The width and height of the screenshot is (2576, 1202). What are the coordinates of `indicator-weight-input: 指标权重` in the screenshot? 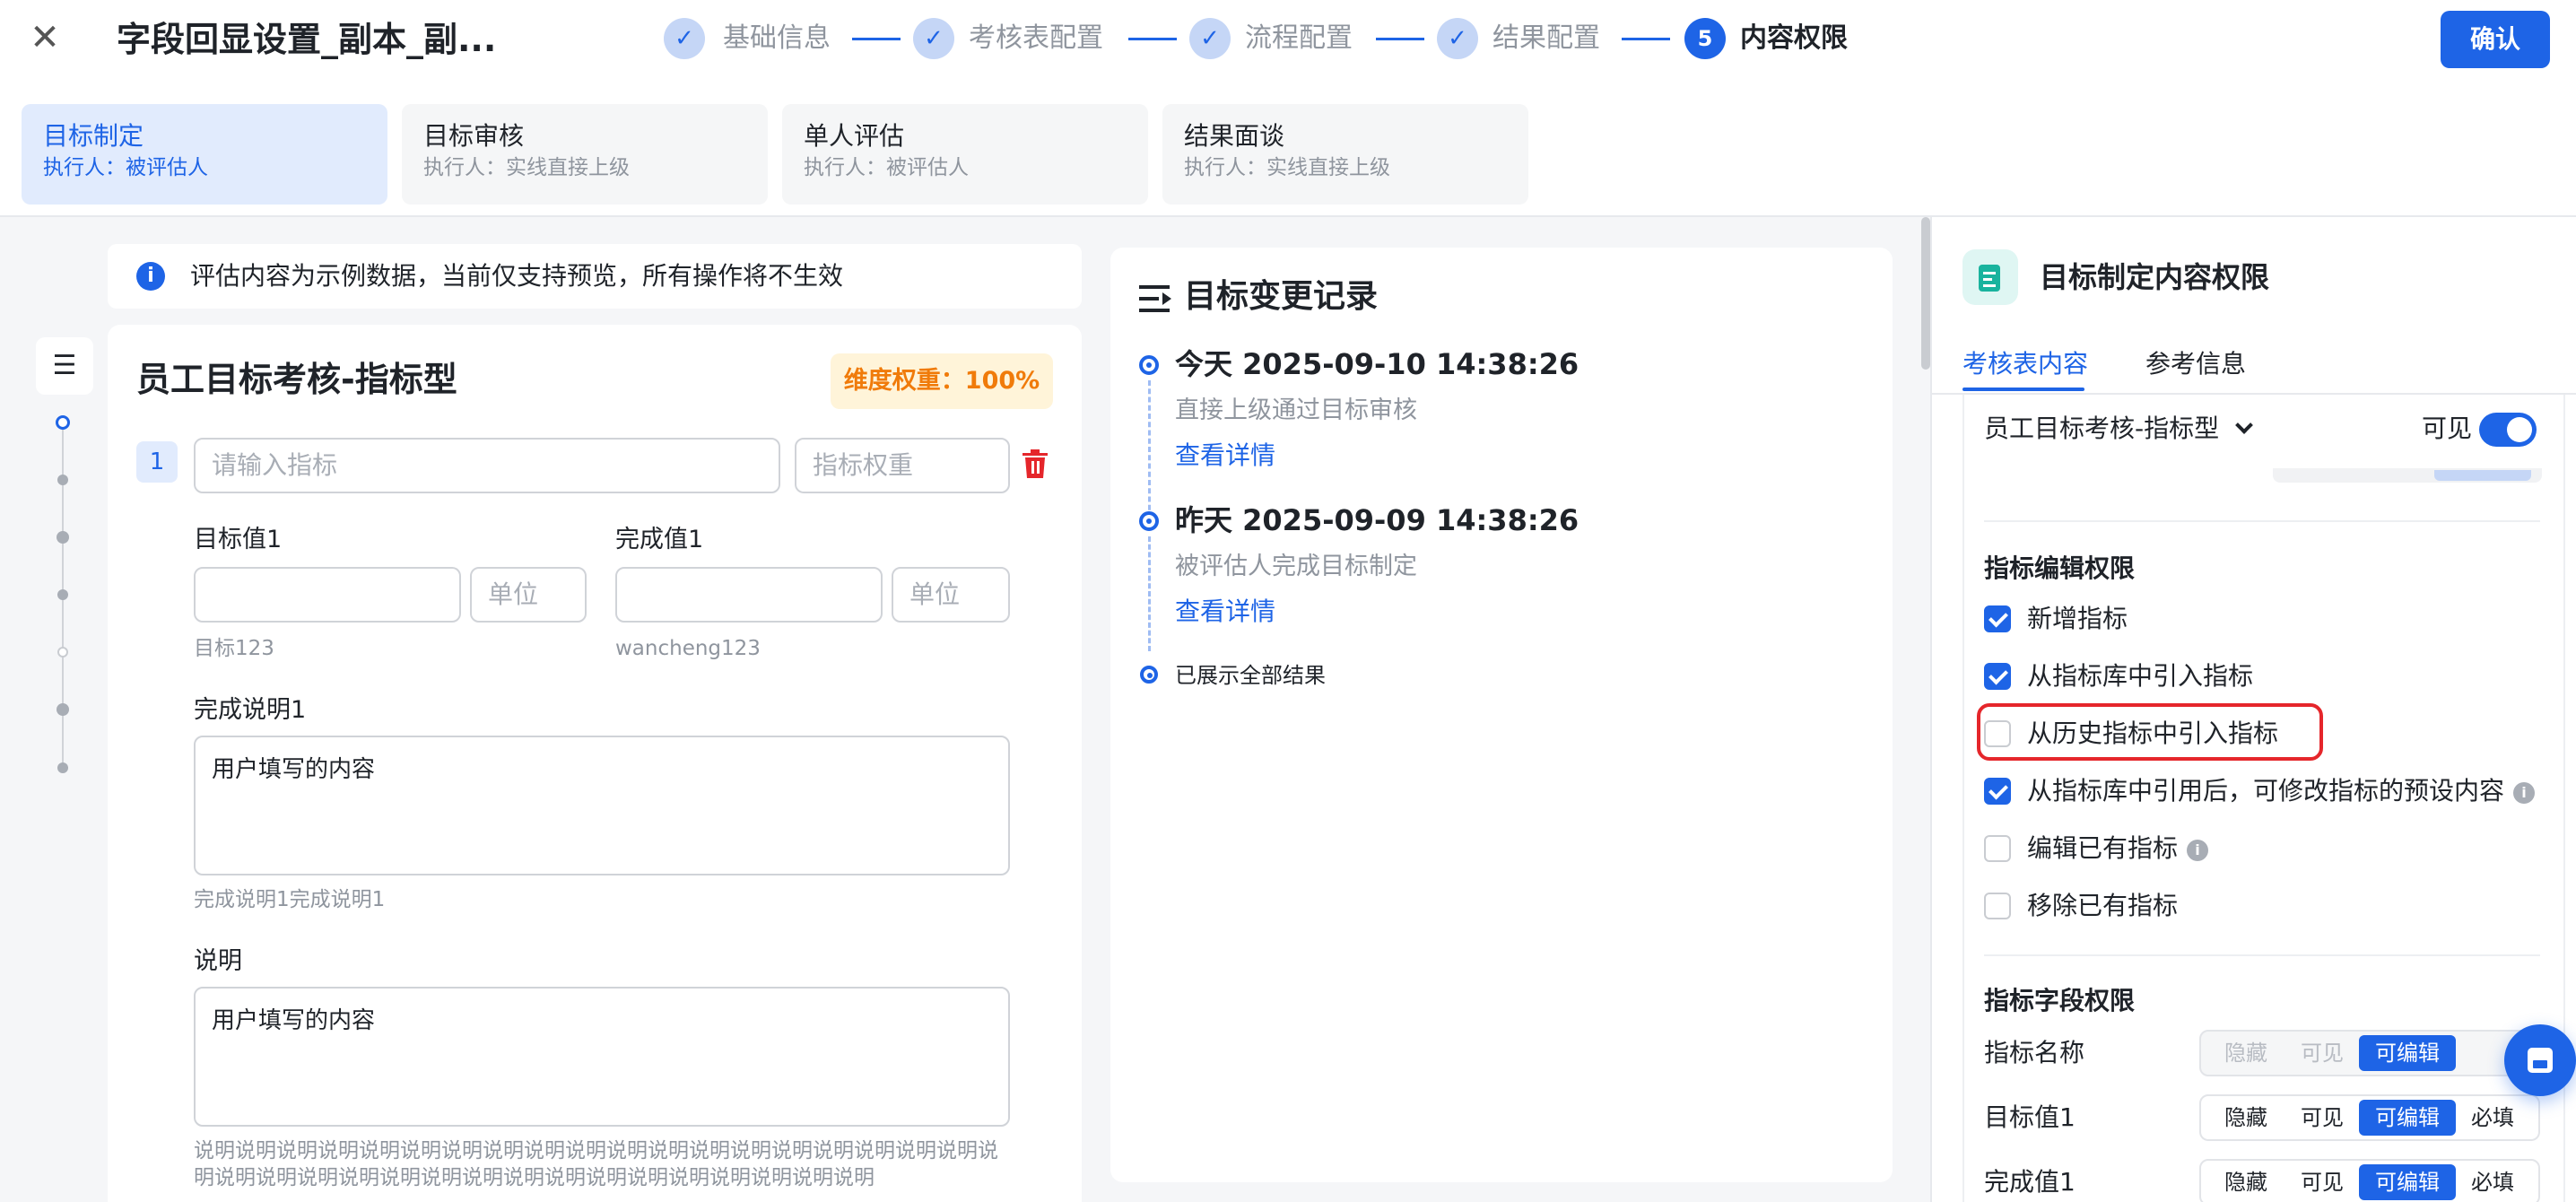 It's located at (902, 465).